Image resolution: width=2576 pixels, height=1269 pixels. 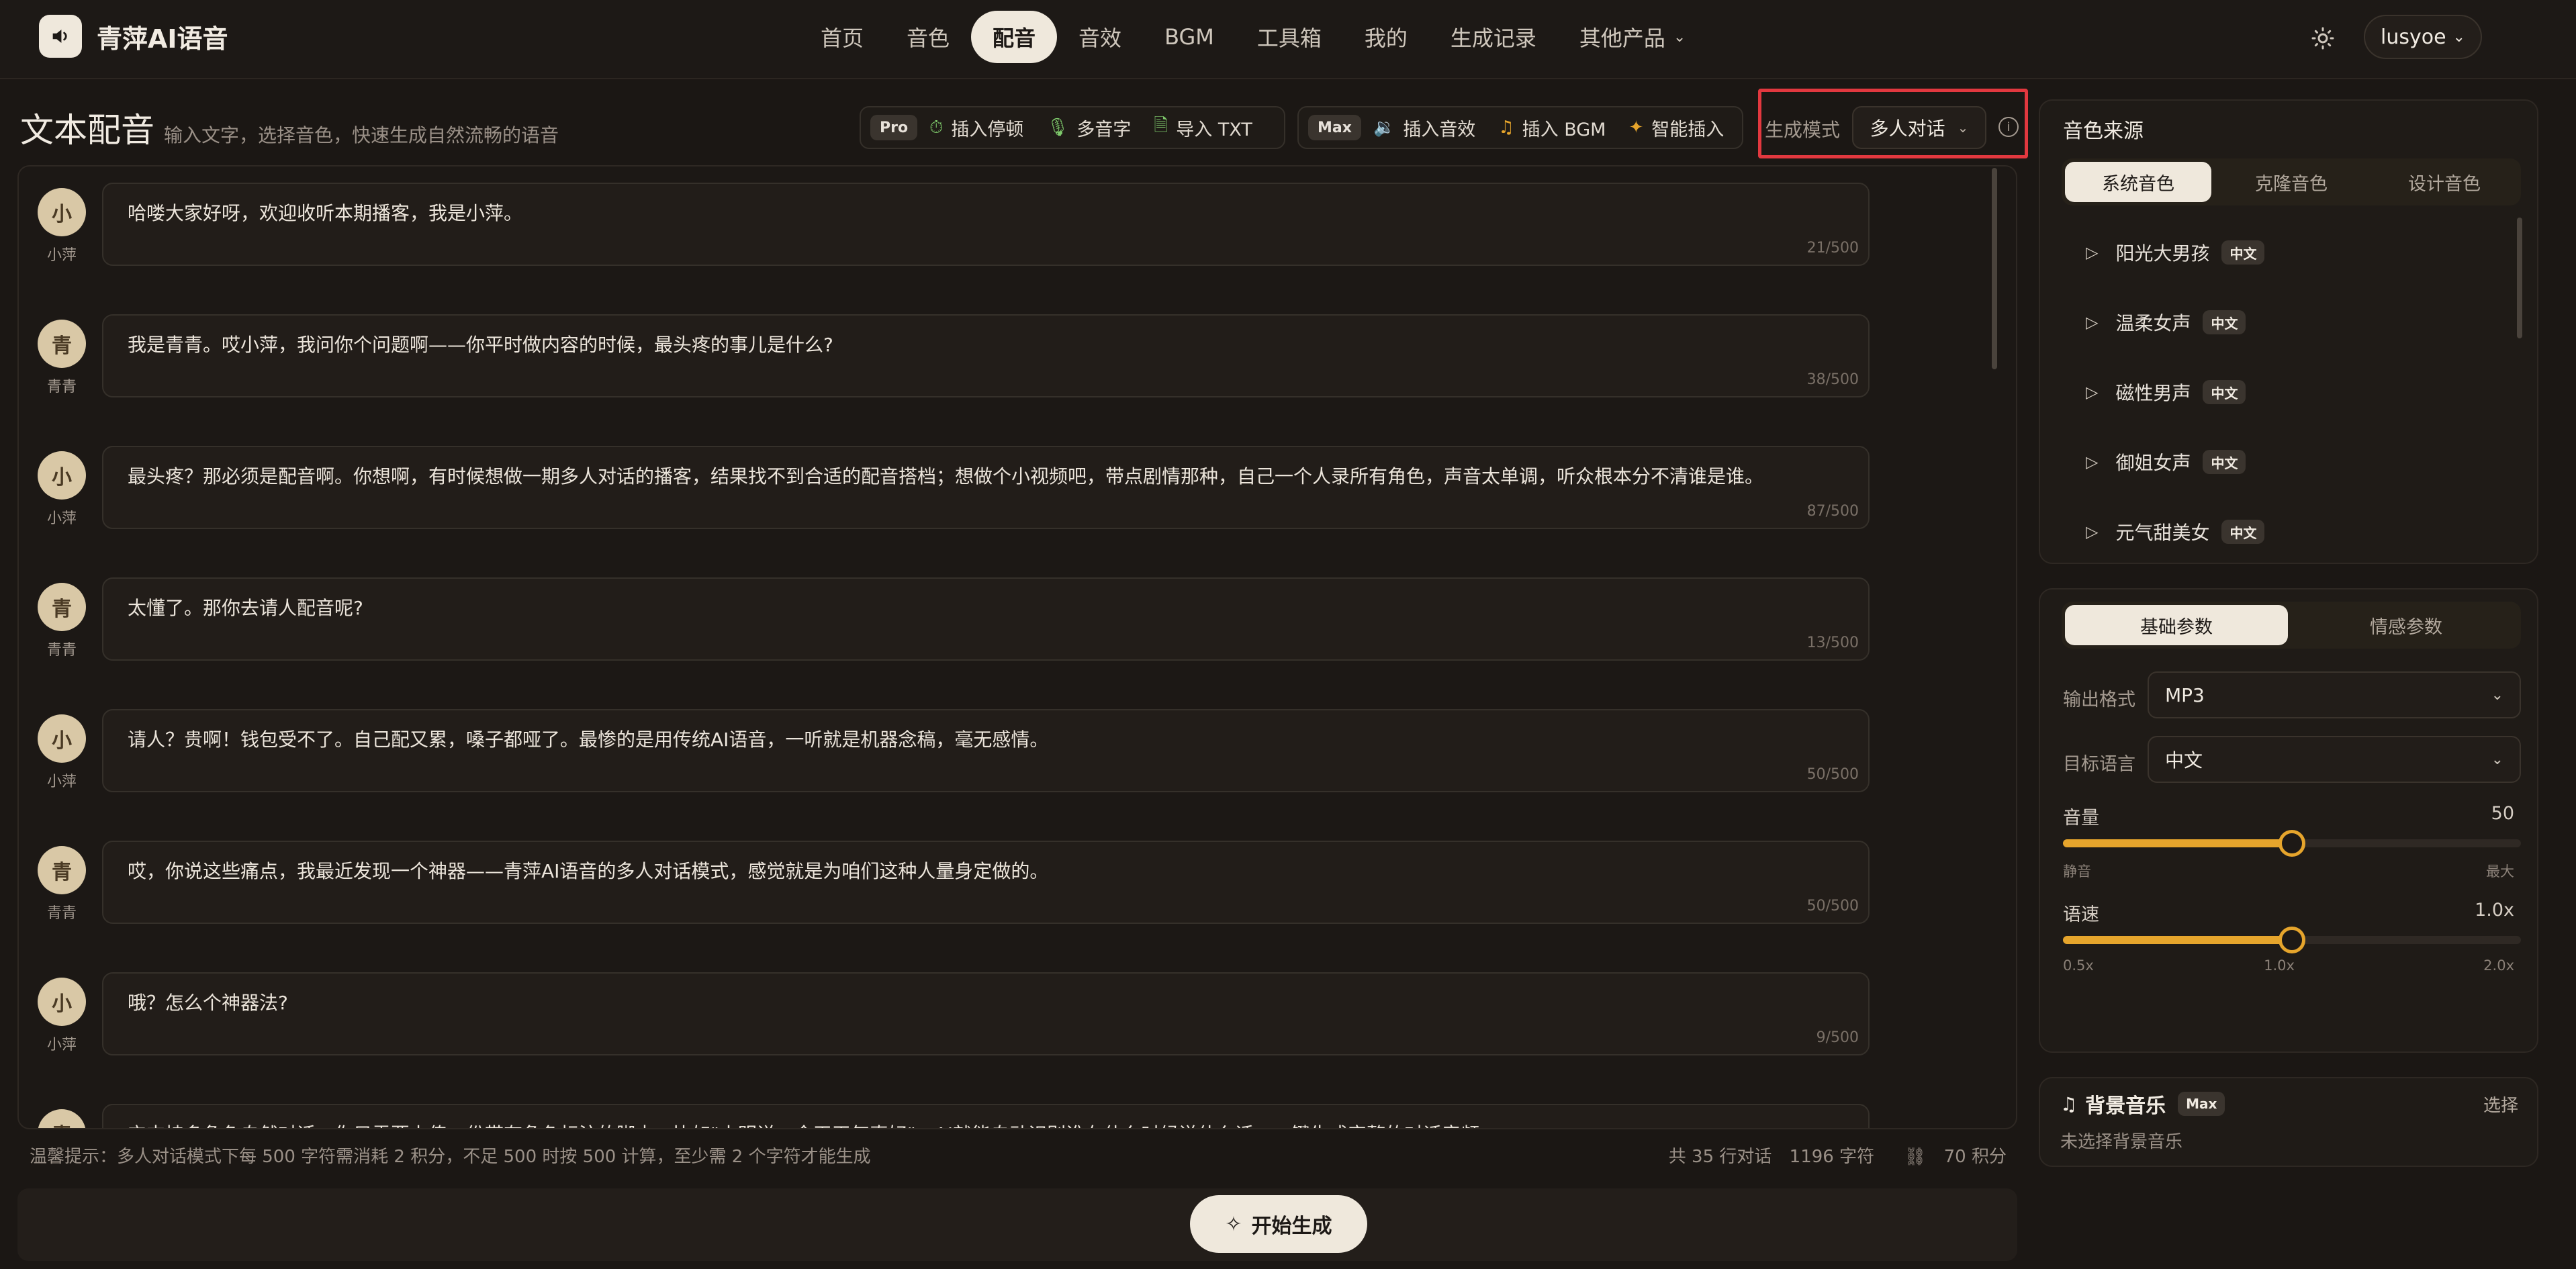 What do you see at coordinates (87, 130) in the screenshot?
I see `page-title: 文本配音` at bounding box center [87, 130].